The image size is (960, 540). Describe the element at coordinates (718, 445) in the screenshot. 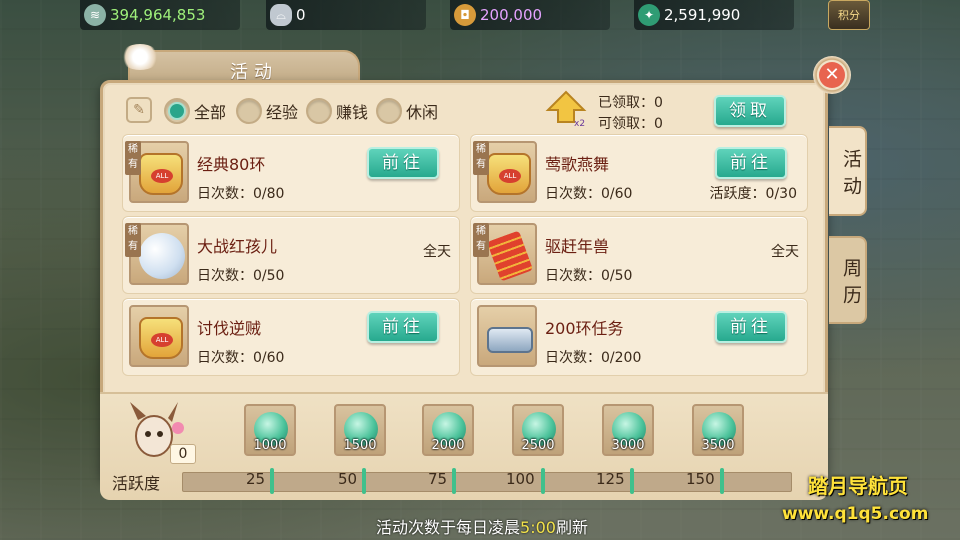

I see `reward-value: 3500` at that location.